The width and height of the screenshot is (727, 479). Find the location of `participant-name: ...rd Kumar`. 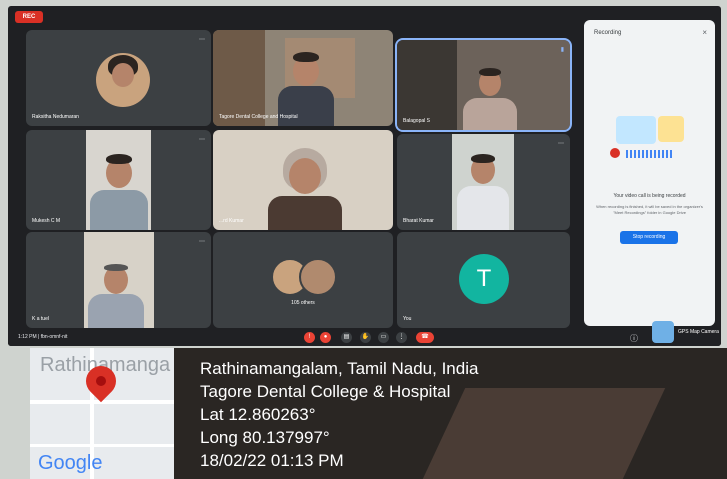

participant-name: ...rd Kumar is located at coordinates (231, 221).